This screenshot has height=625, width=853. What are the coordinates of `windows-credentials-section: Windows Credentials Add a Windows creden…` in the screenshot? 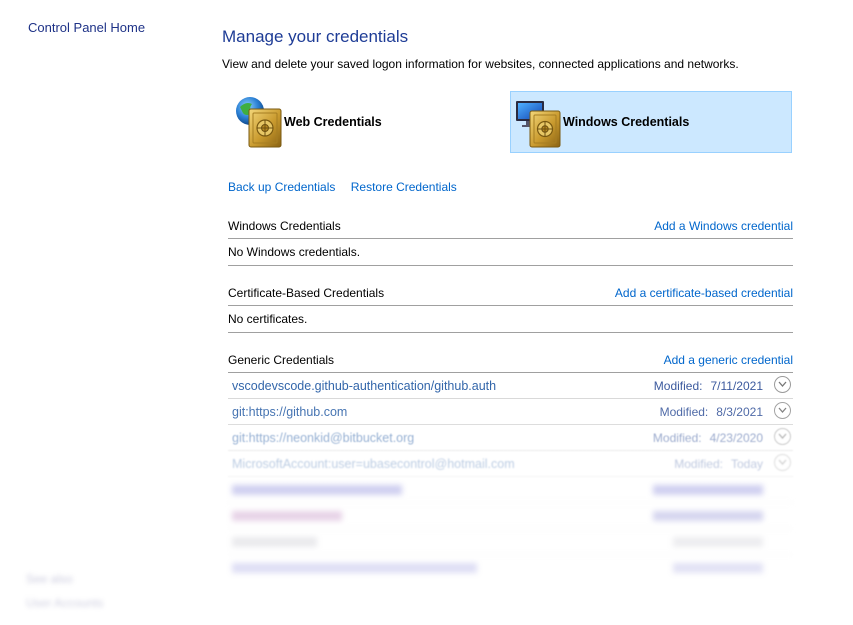 It's located at (510, 240).